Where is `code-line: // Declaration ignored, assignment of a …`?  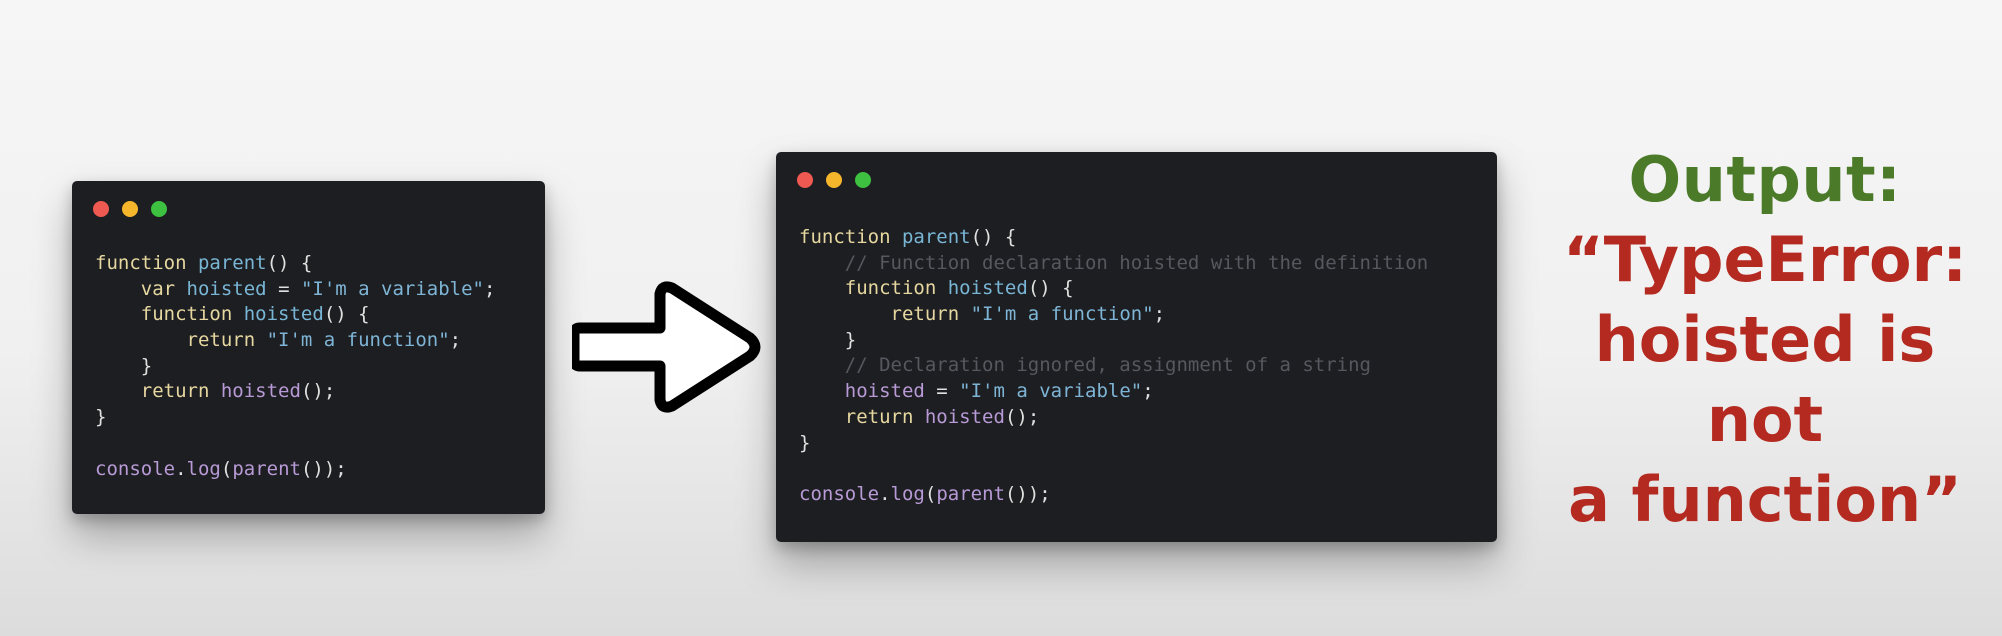 code-line: // Declaration ignored, assignment of a … is located at coordinates (1113, 366).